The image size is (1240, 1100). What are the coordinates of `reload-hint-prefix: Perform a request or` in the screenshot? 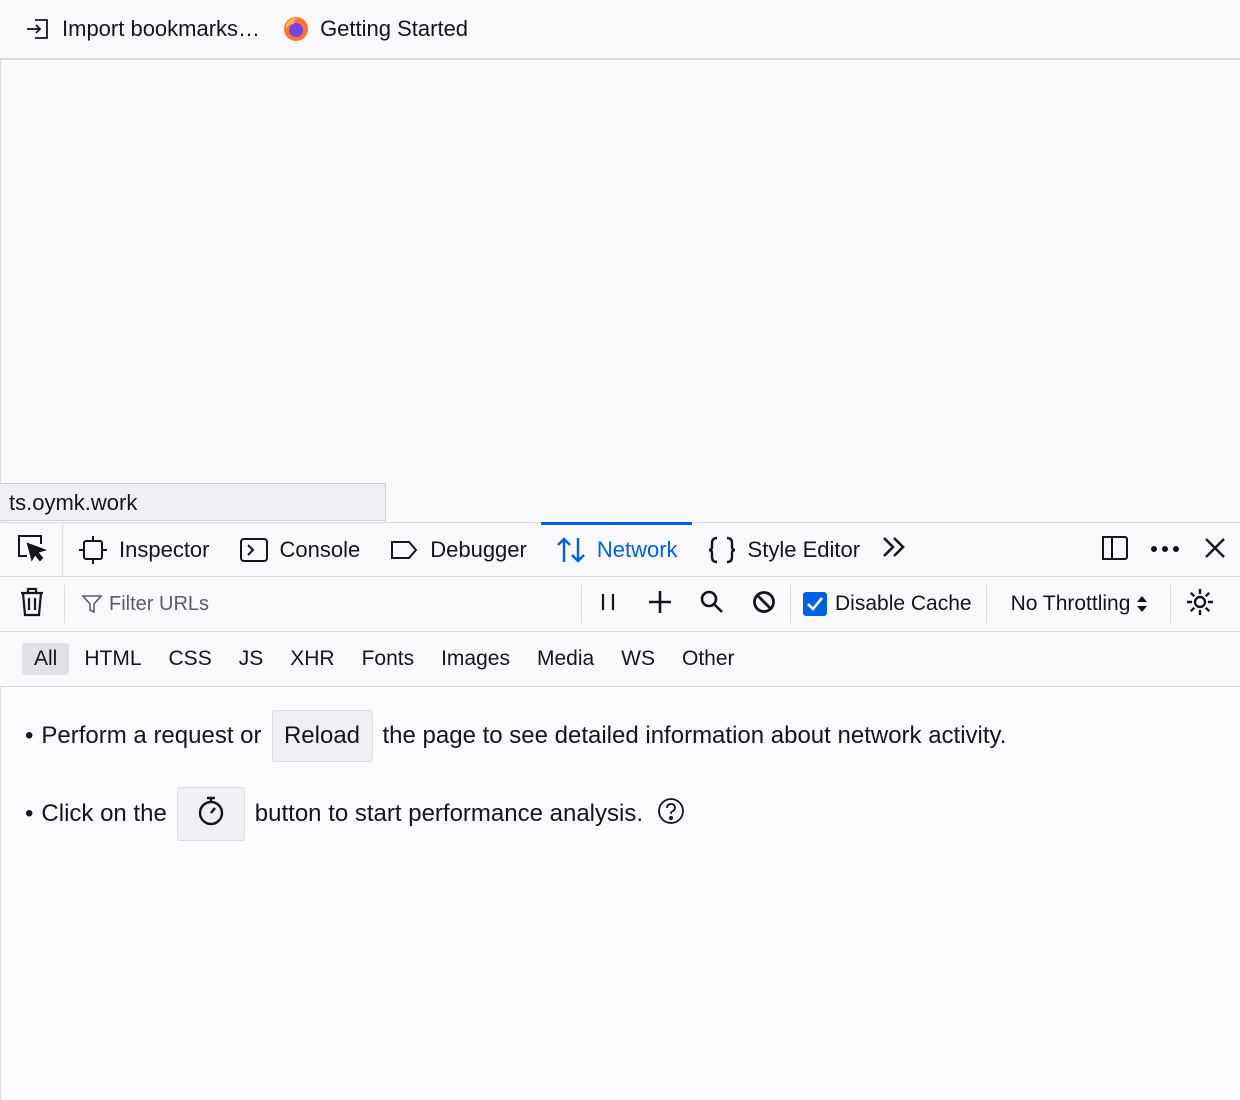 It's located at (151, 735).